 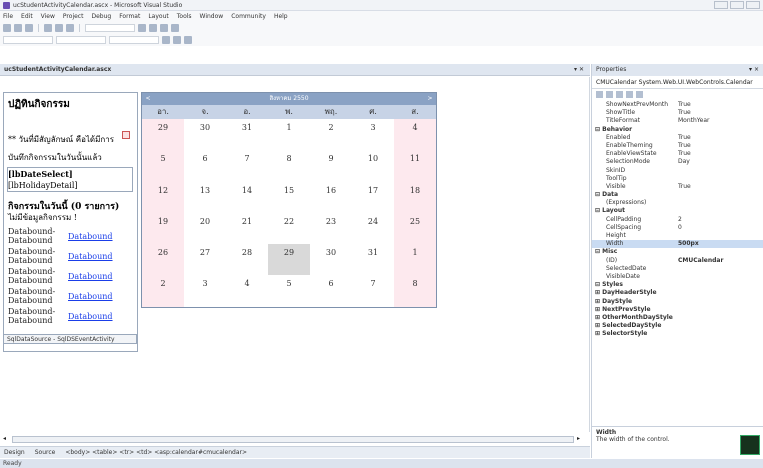 What do you see at coordinates (205, 197) in the screenshot?
I see `calendar-day: 13` at bounding box center [205, 197].